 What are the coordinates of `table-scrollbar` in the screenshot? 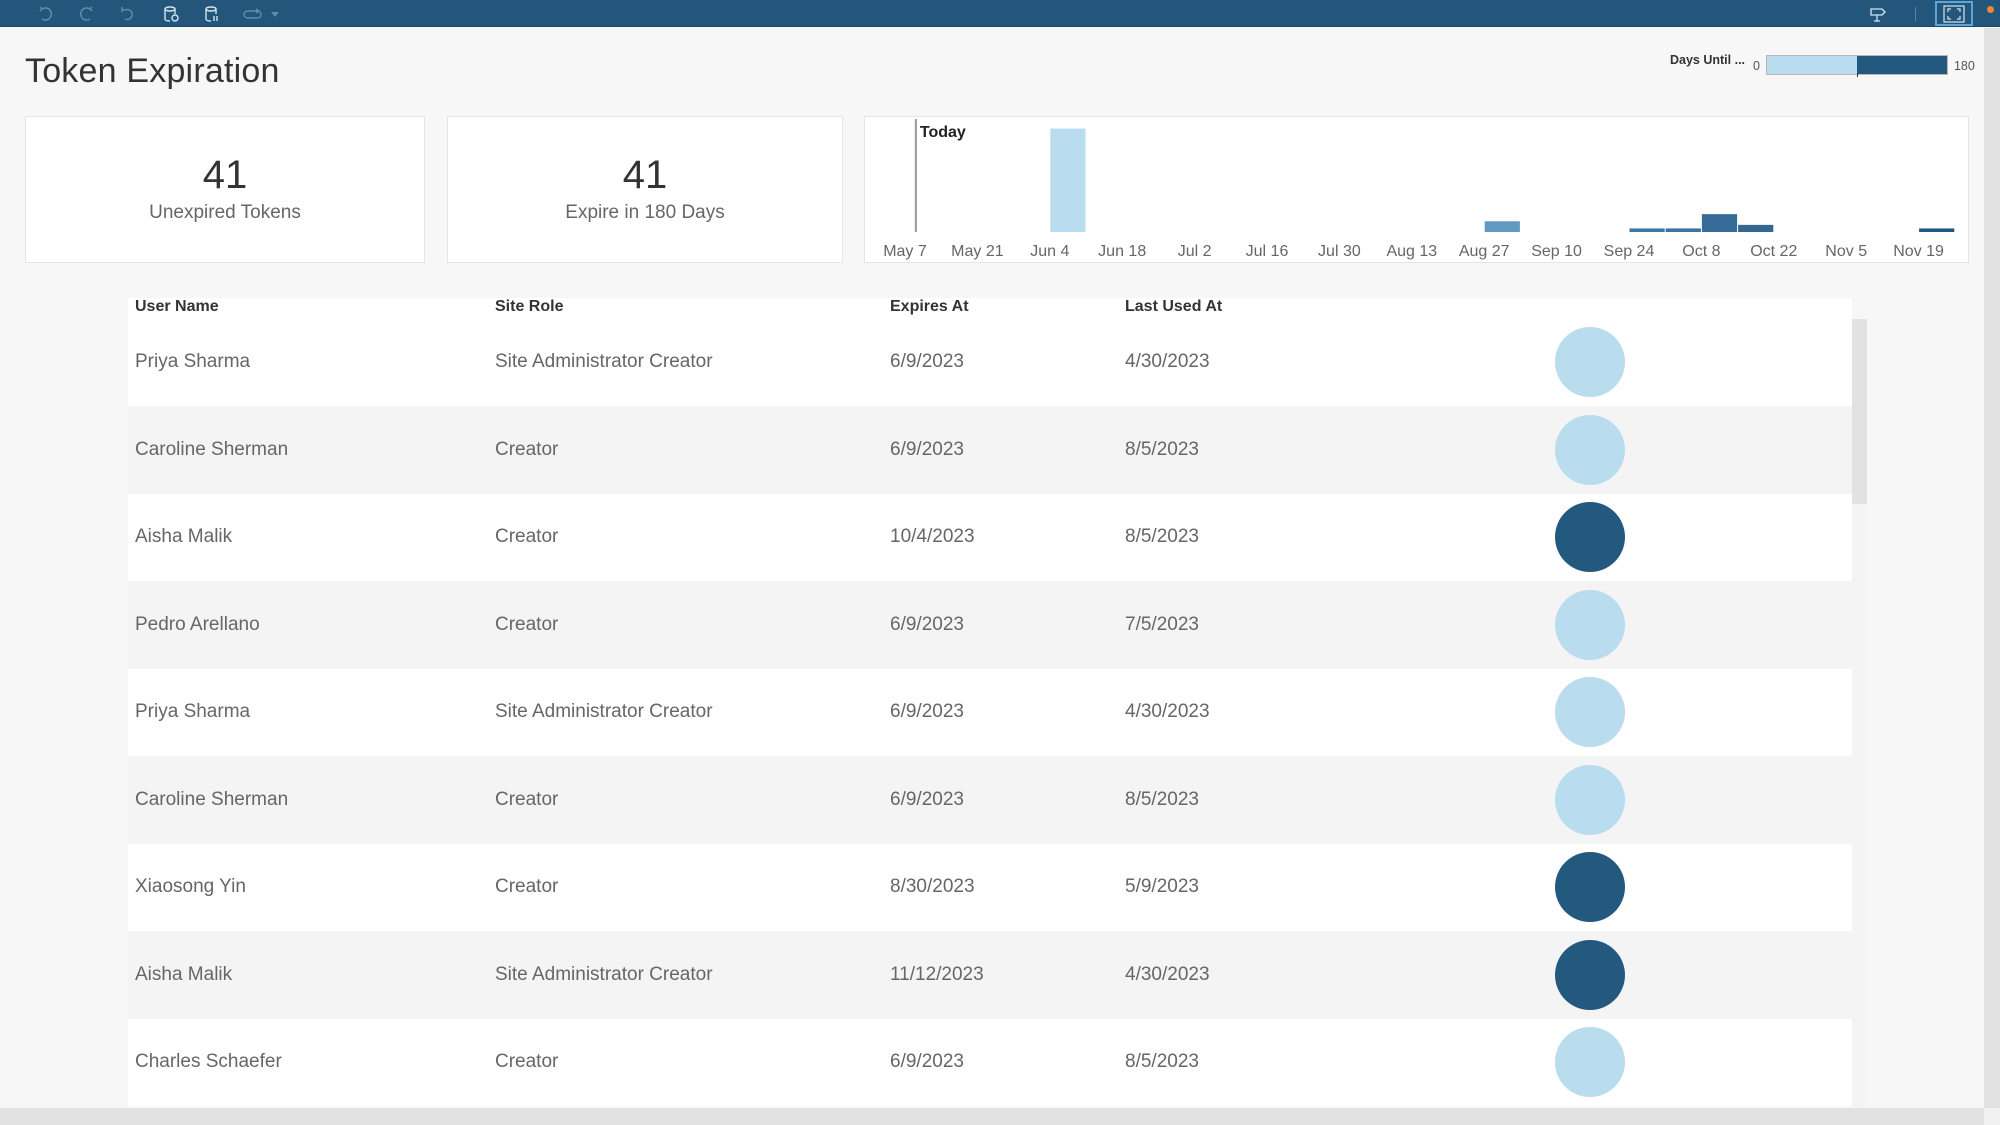 It's located at (1859, 713).